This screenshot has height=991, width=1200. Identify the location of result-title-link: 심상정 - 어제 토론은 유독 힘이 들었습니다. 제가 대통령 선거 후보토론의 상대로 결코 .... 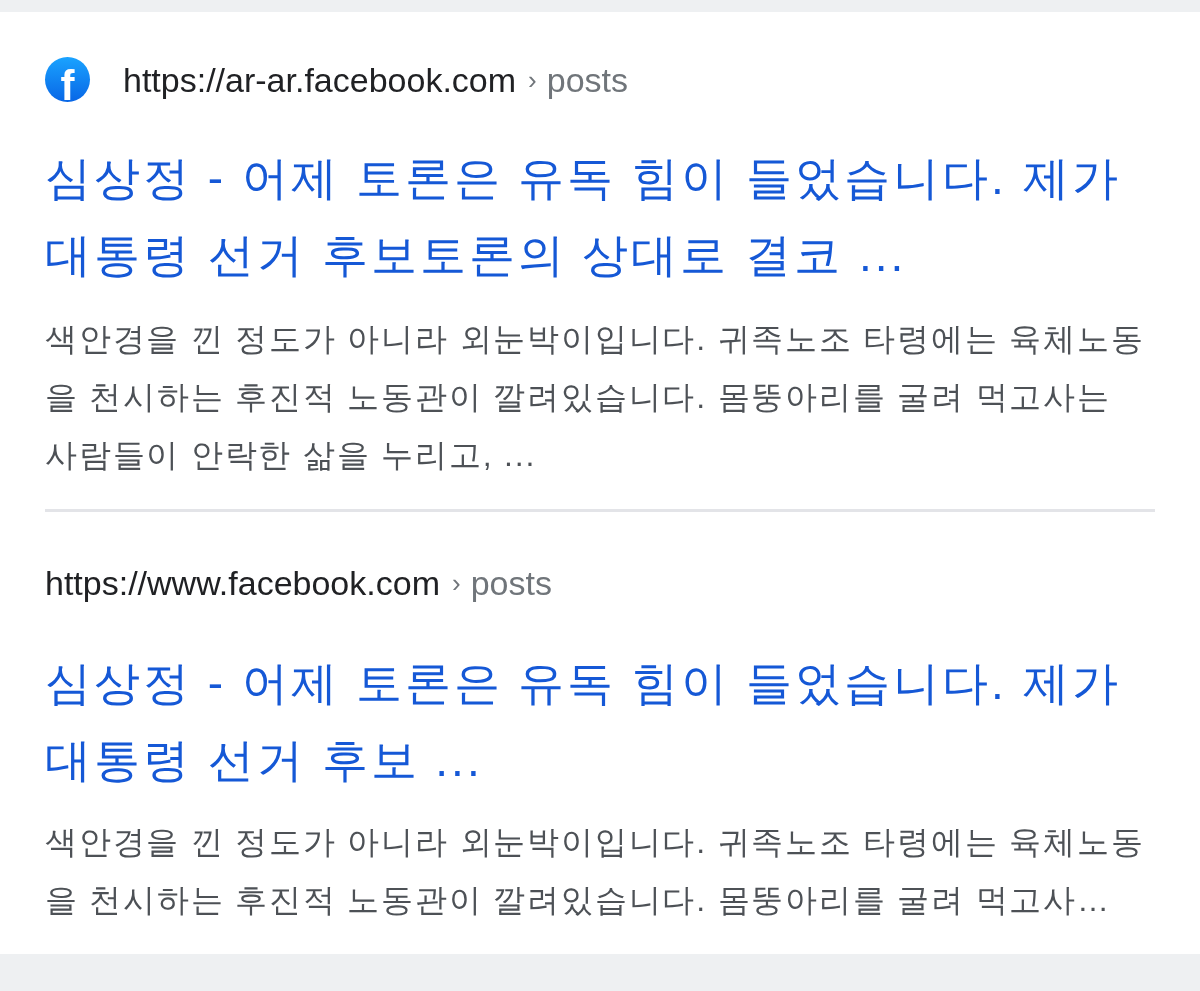
(600, 217).